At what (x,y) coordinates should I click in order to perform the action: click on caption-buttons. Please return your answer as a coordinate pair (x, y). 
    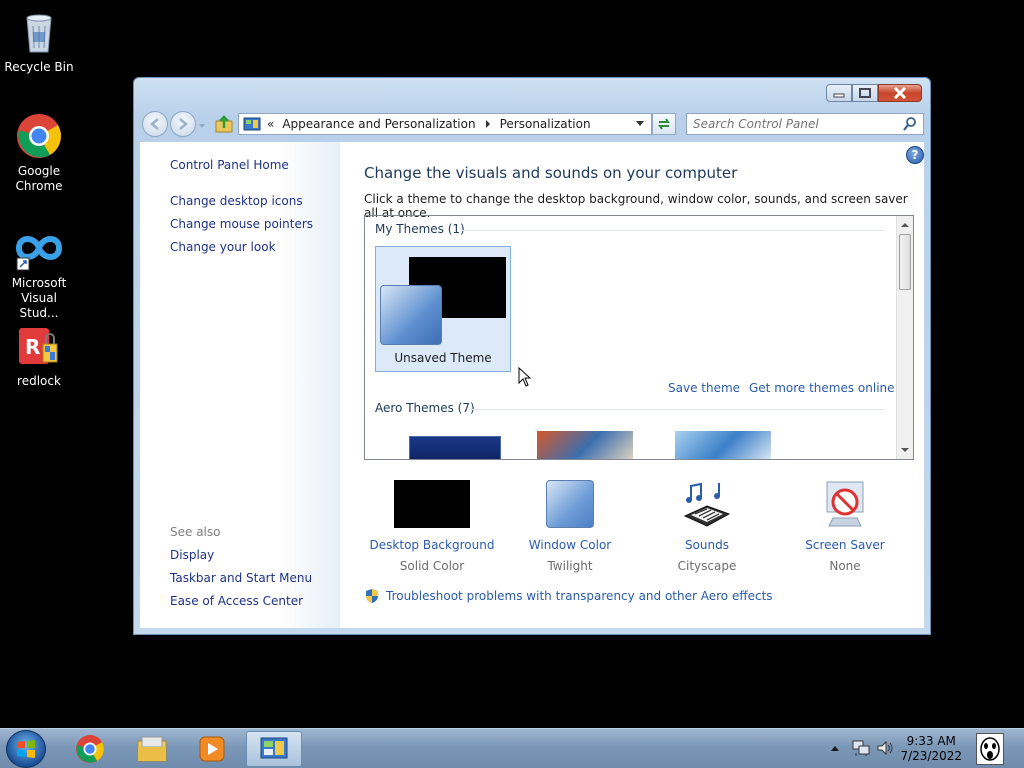
    Looking at the image, I should click on (874, 93).